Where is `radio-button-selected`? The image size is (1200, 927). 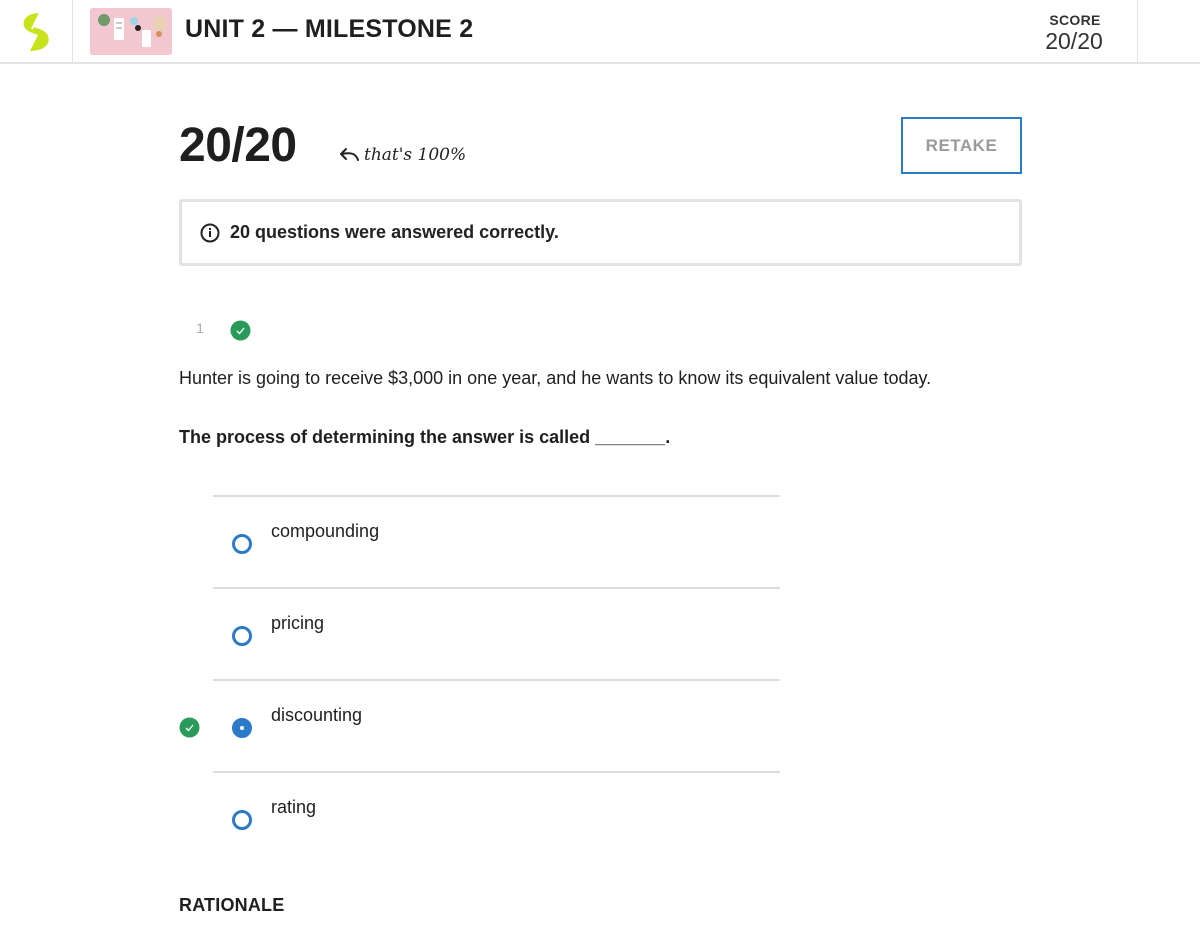 radio-button-selected is located at coordinates (242, 728).